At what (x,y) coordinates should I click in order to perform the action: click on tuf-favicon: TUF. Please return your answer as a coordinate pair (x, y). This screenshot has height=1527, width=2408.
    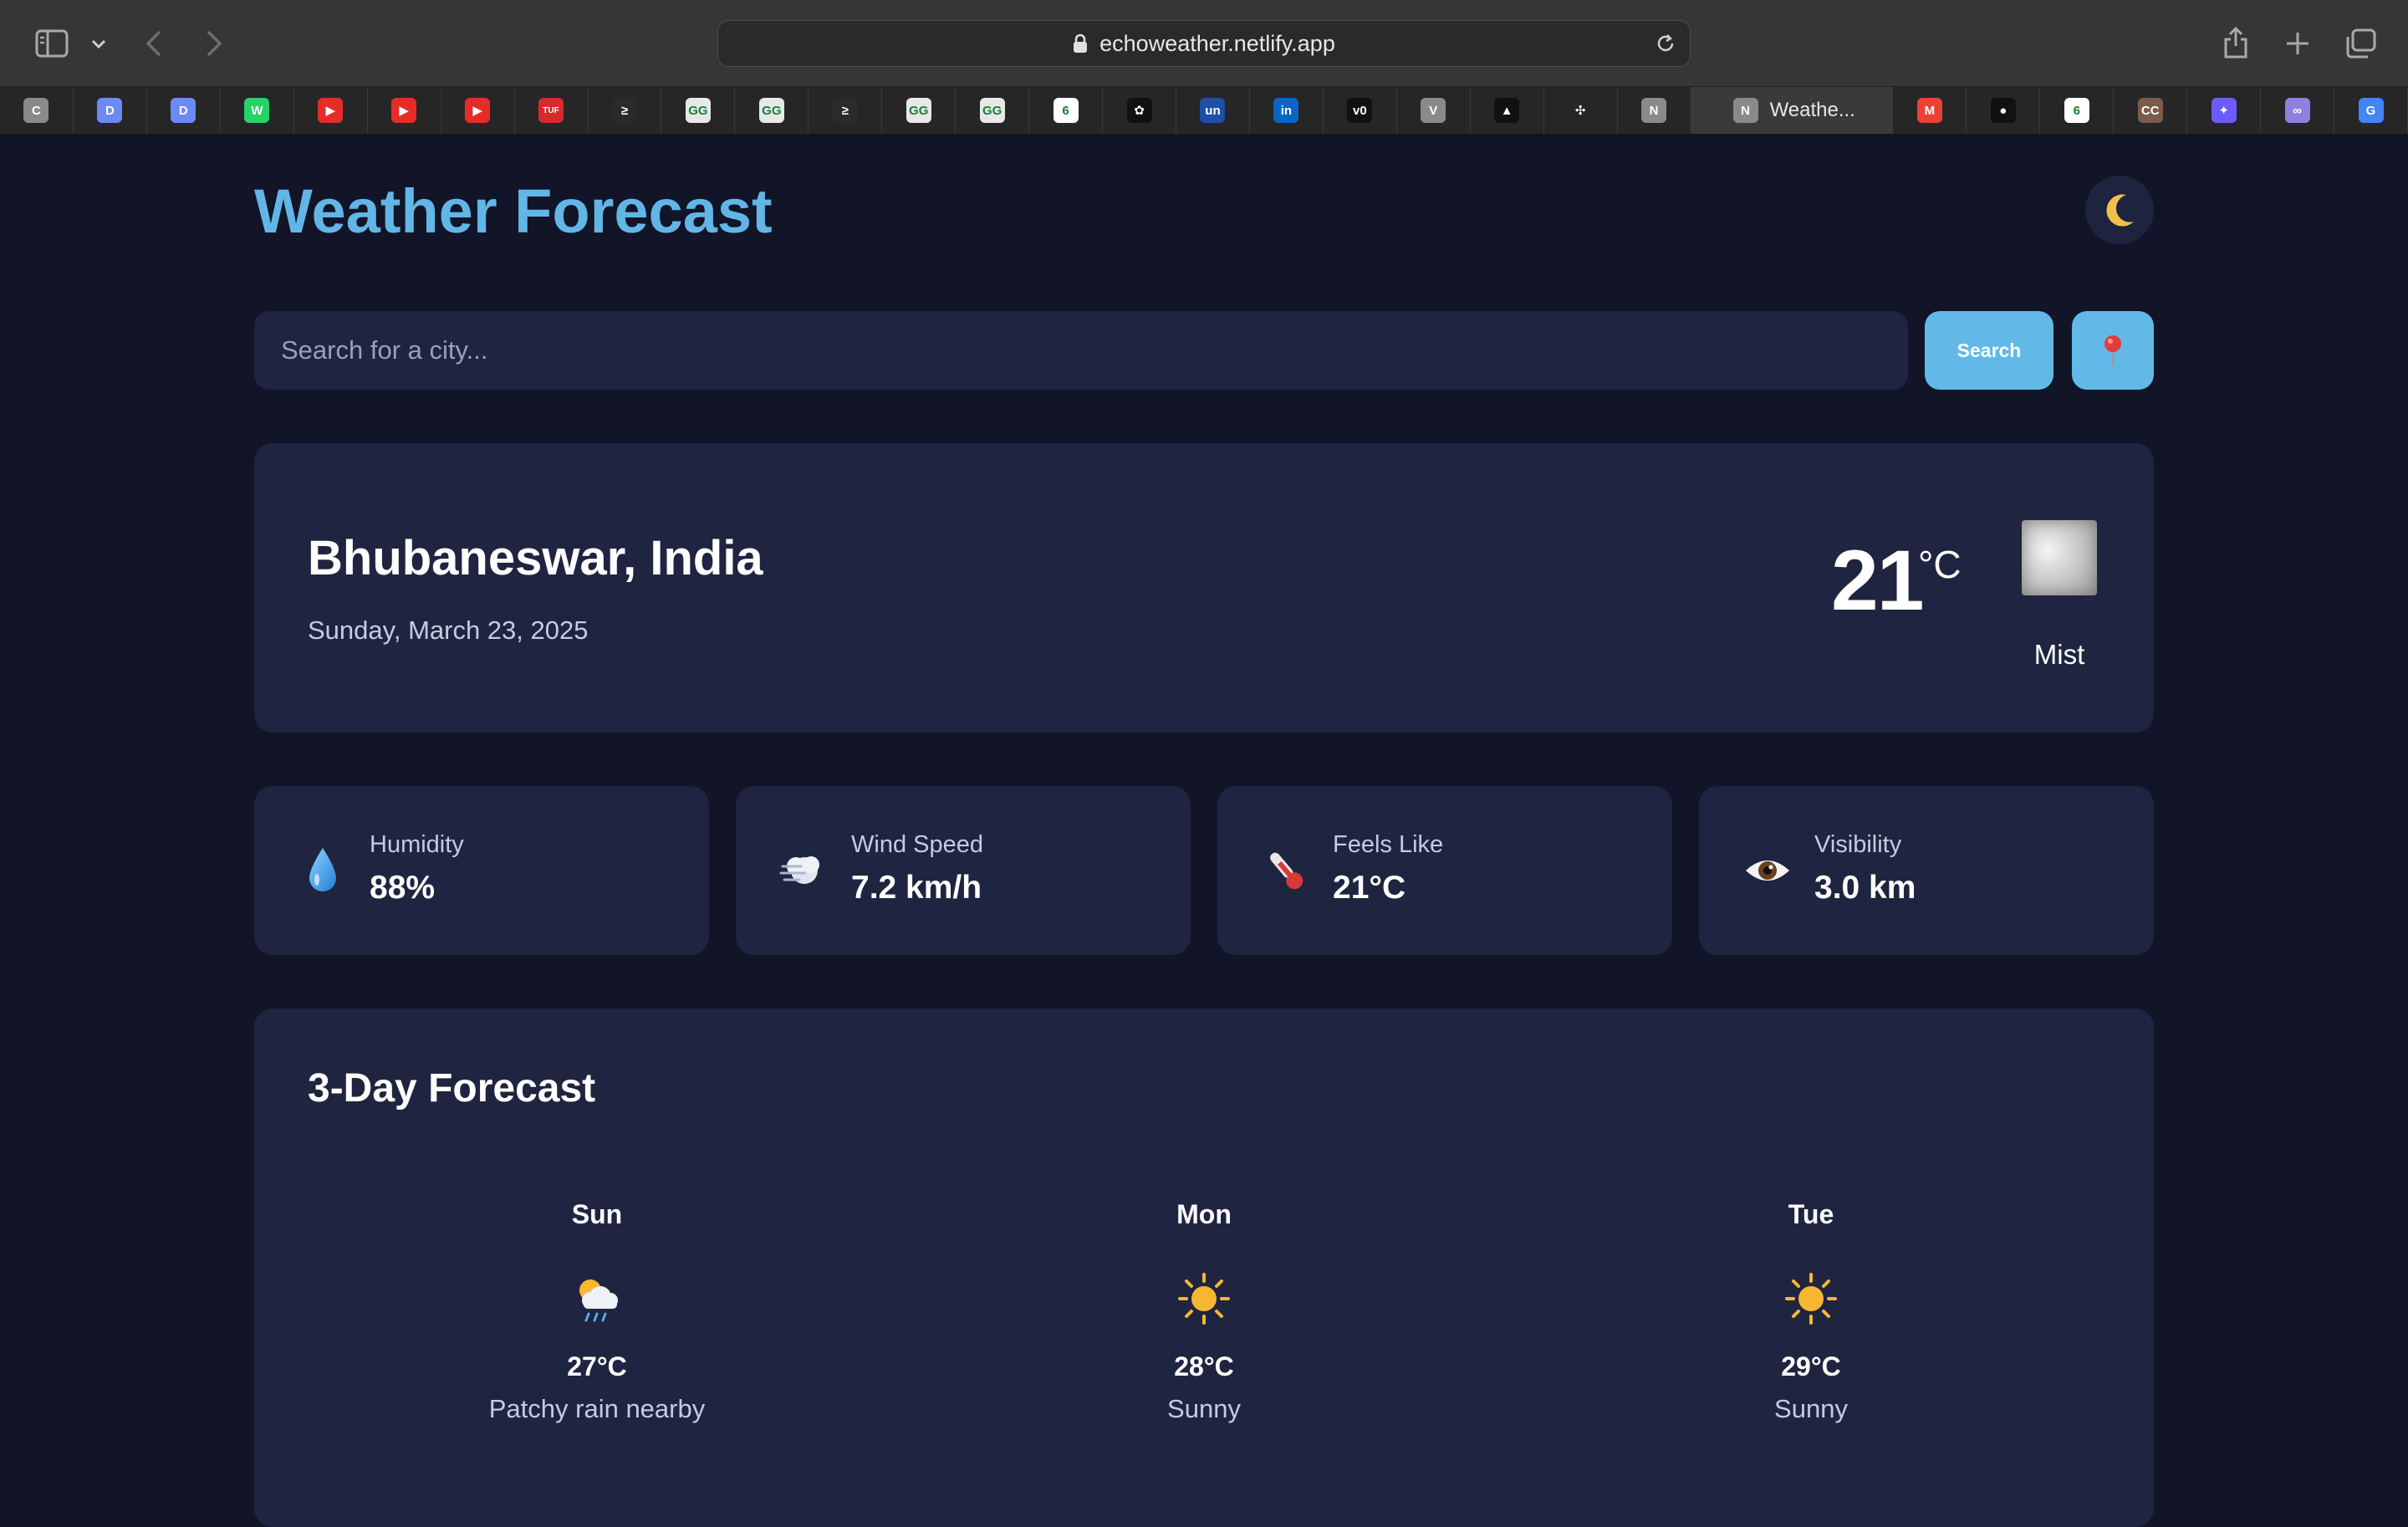
    Looking at the image, I should click on (551, 111).